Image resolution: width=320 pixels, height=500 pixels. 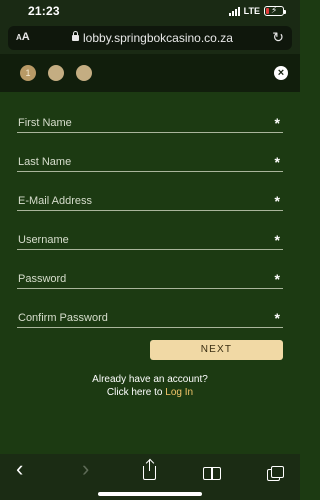 I want to click on username-label: Username, so click(x=43, y=240).